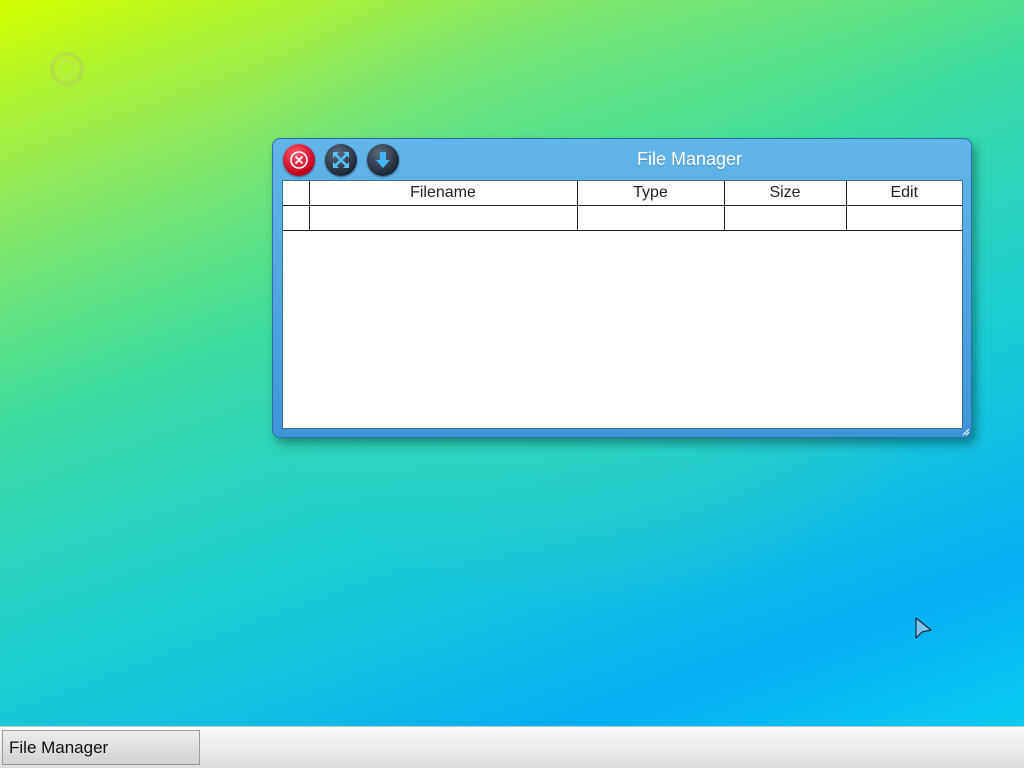 The image size is (1024, 768). What do you see at coordinates (903, 218) in the screenshot?
I see `table-cell-edit` at bounding box center [903, 218].